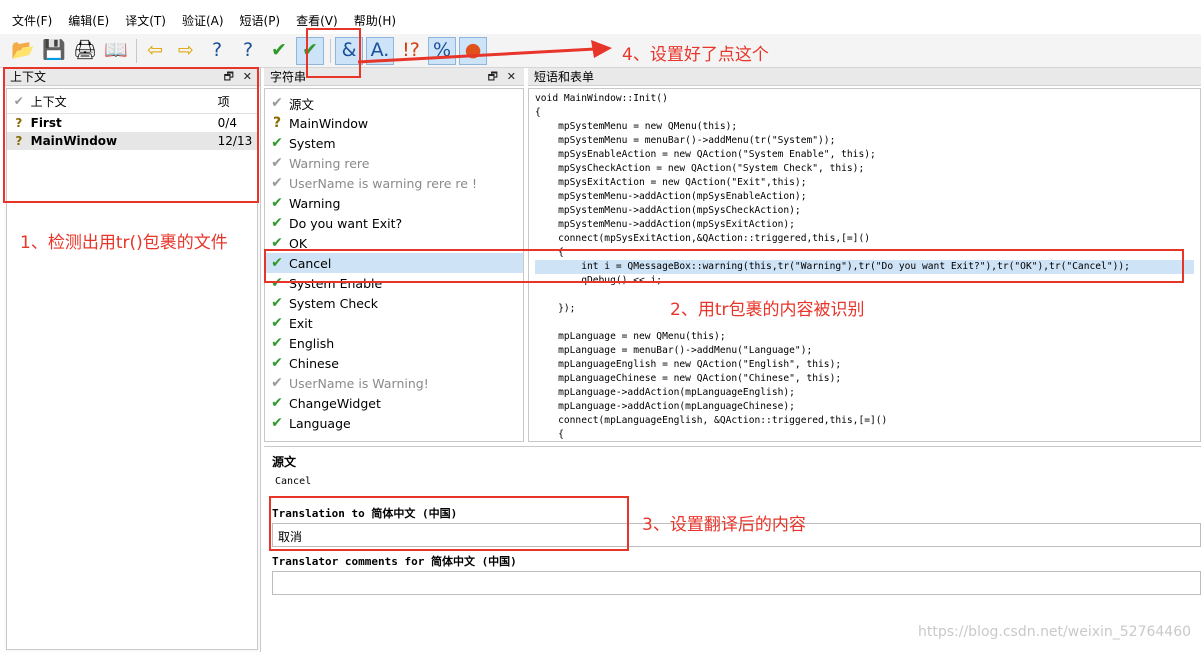  I want to click on menu-item: 短语(P), so click(260, 21).